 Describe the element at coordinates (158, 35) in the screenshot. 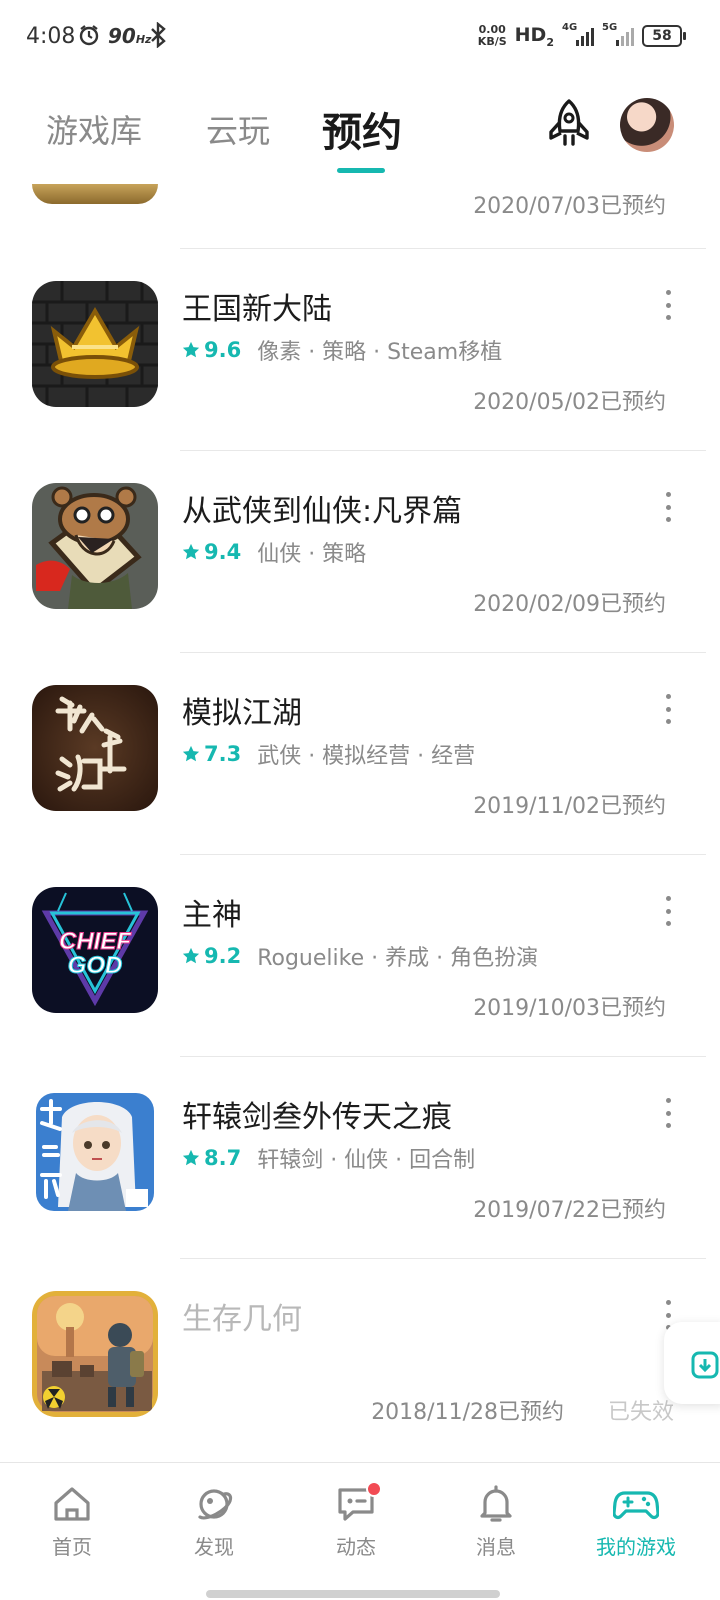

I see `bluetooth-icon` at that location.